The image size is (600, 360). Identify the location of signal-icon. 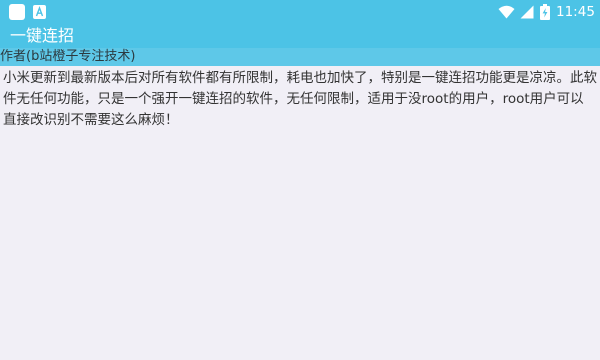
(527, 12).